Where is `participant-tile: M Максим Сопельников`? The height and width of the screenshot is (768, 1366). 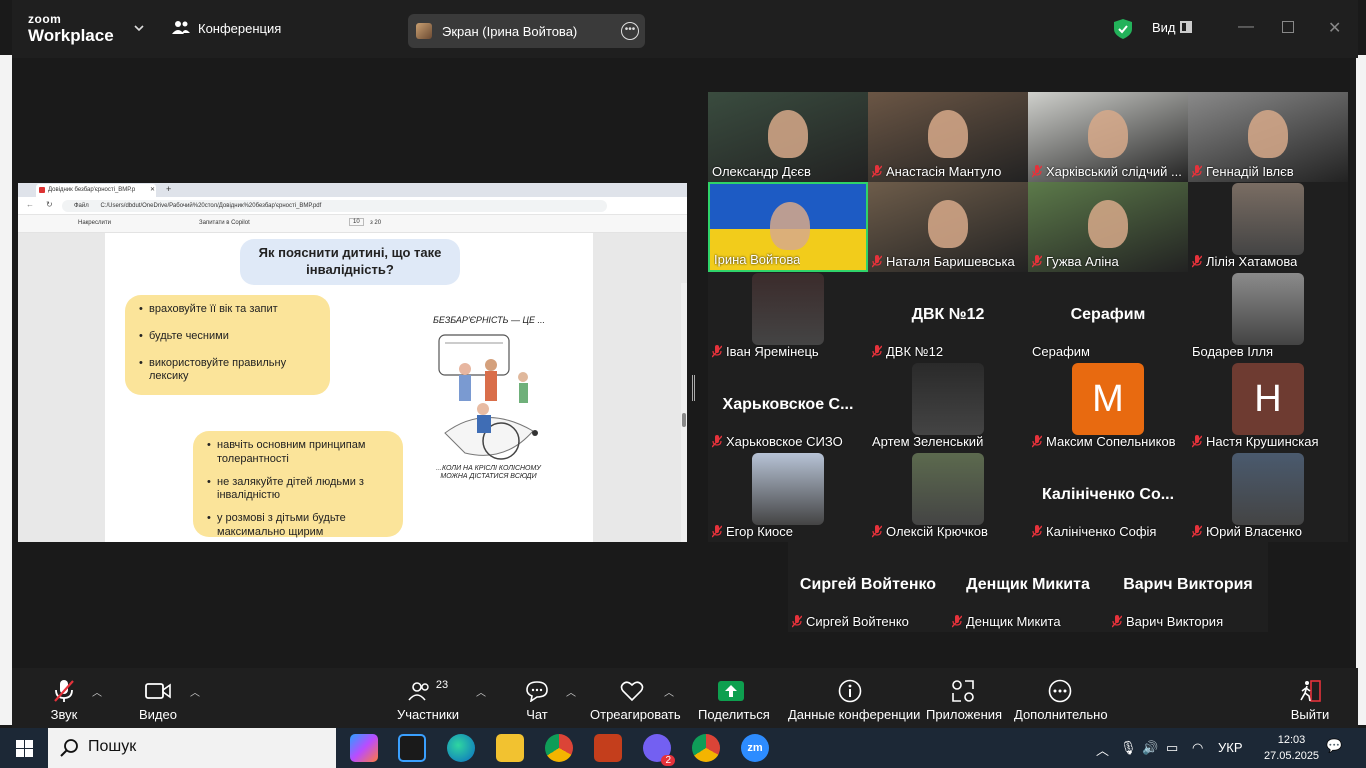
participant-tile: M Максим Сопельников is located at coordinates (1108, 407).